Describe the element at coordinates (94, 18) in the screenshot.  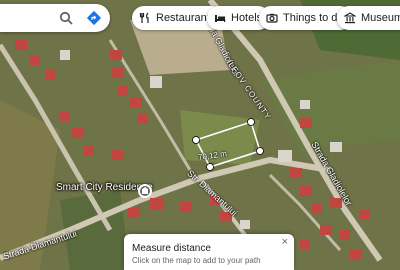
I see `directions-icon` at that location.